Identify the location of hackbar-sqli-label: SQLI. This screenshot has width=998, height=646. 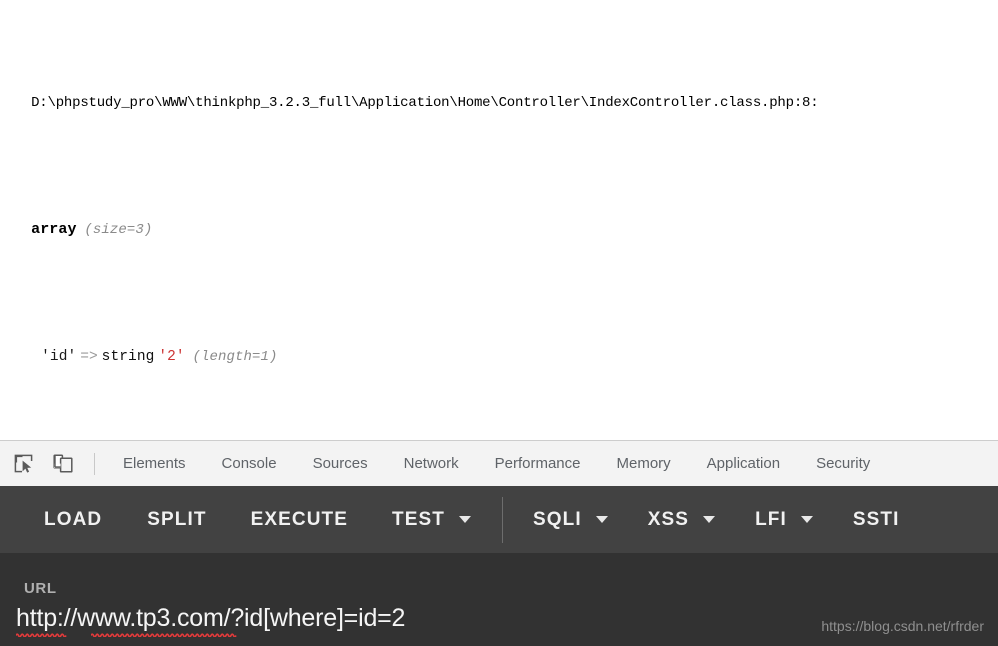
(557, 519).